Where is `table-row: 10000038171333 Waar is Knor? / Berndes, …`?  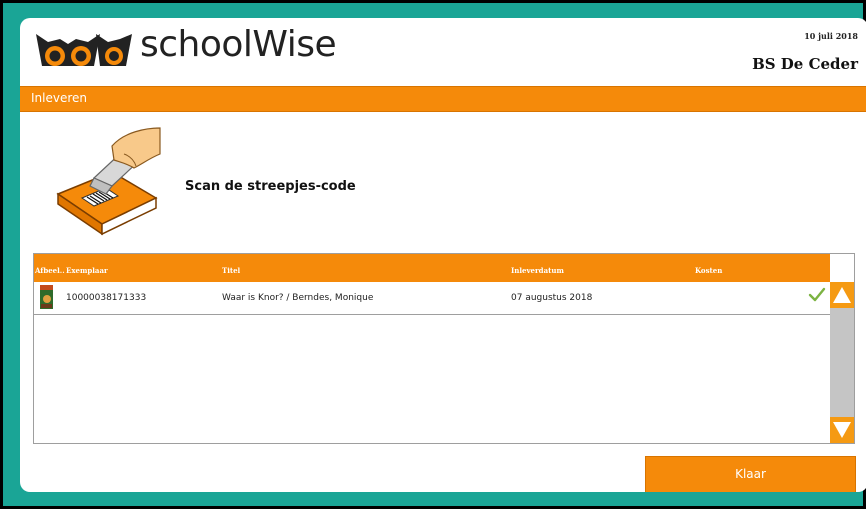 table-row: 10000038171333 Waar is Knor? / Berndes, … is located at coordinates (432, 298).